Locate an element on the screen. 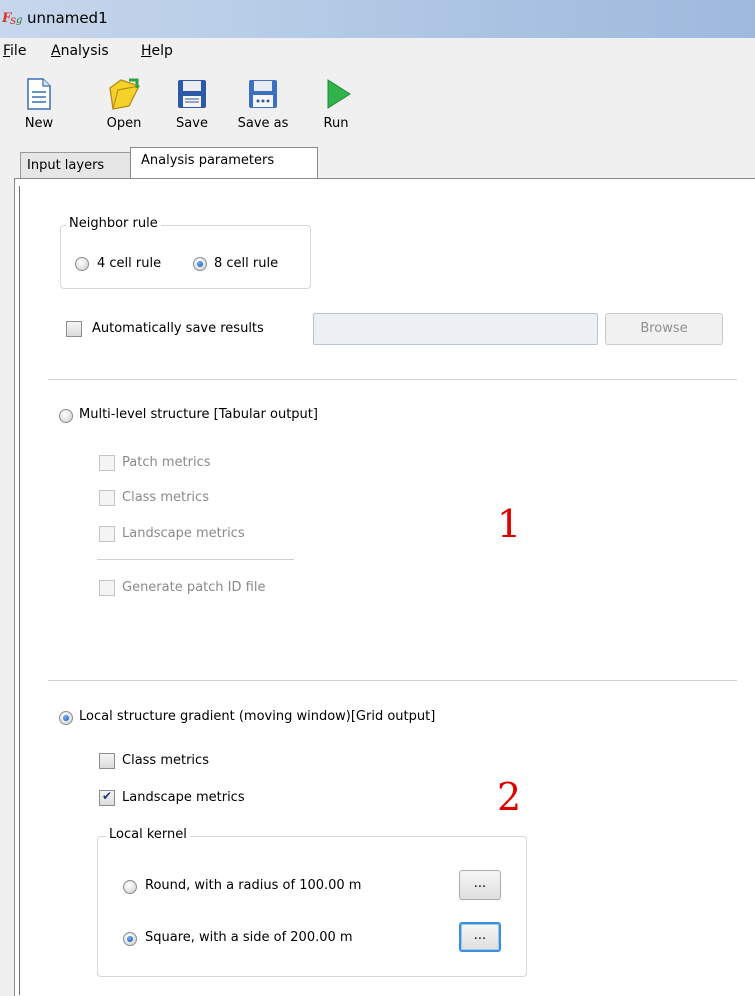 The width and height of the screenshot is (755, 996). run-button: Run is located at coordinates (336, 104).